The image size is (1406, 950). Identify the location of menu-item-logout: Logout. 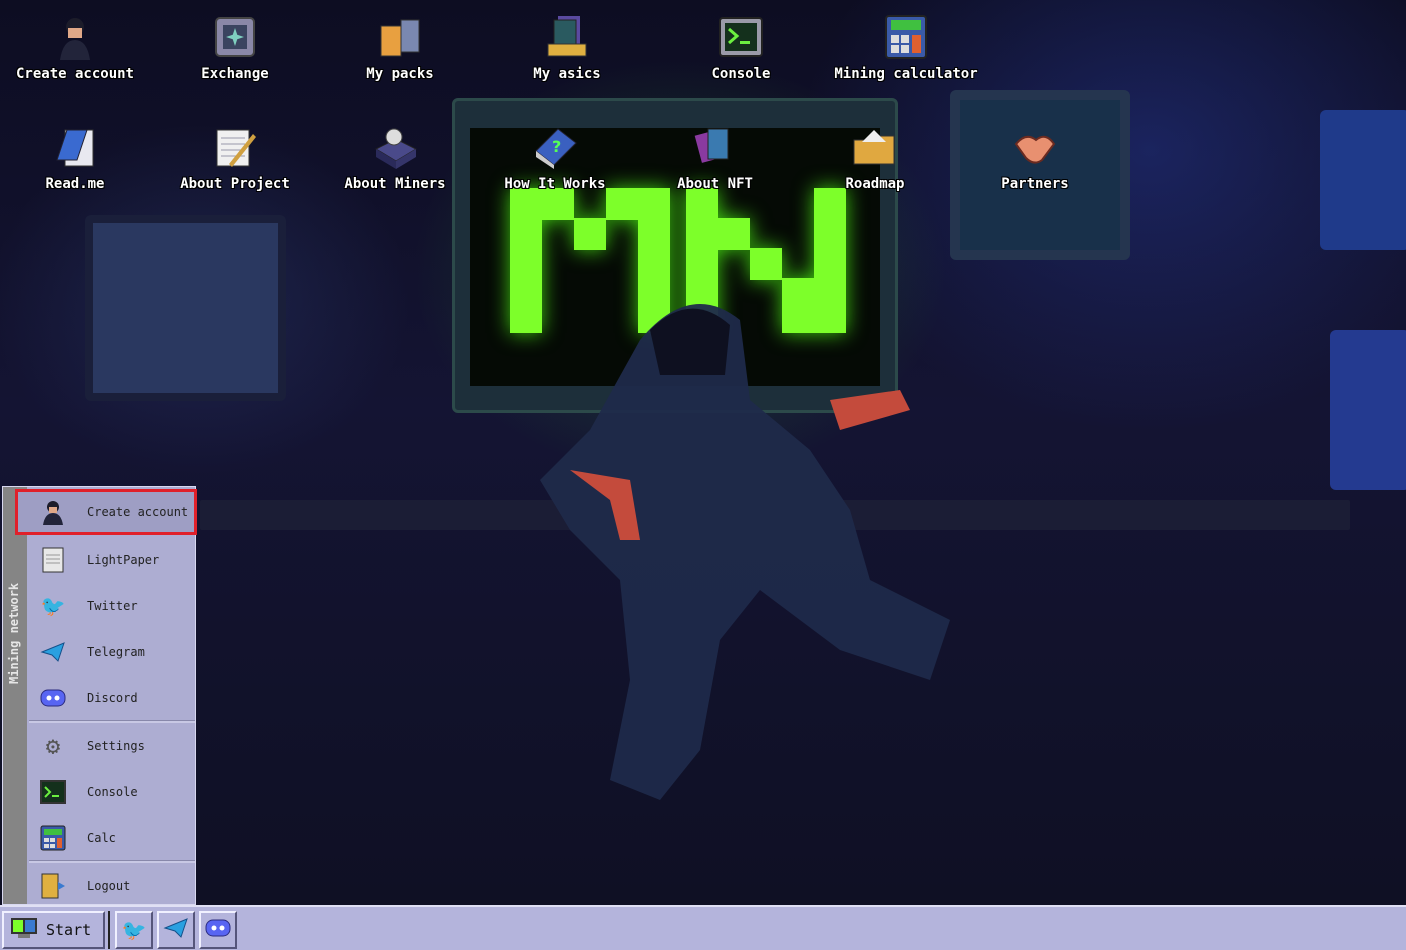
(111, 886).